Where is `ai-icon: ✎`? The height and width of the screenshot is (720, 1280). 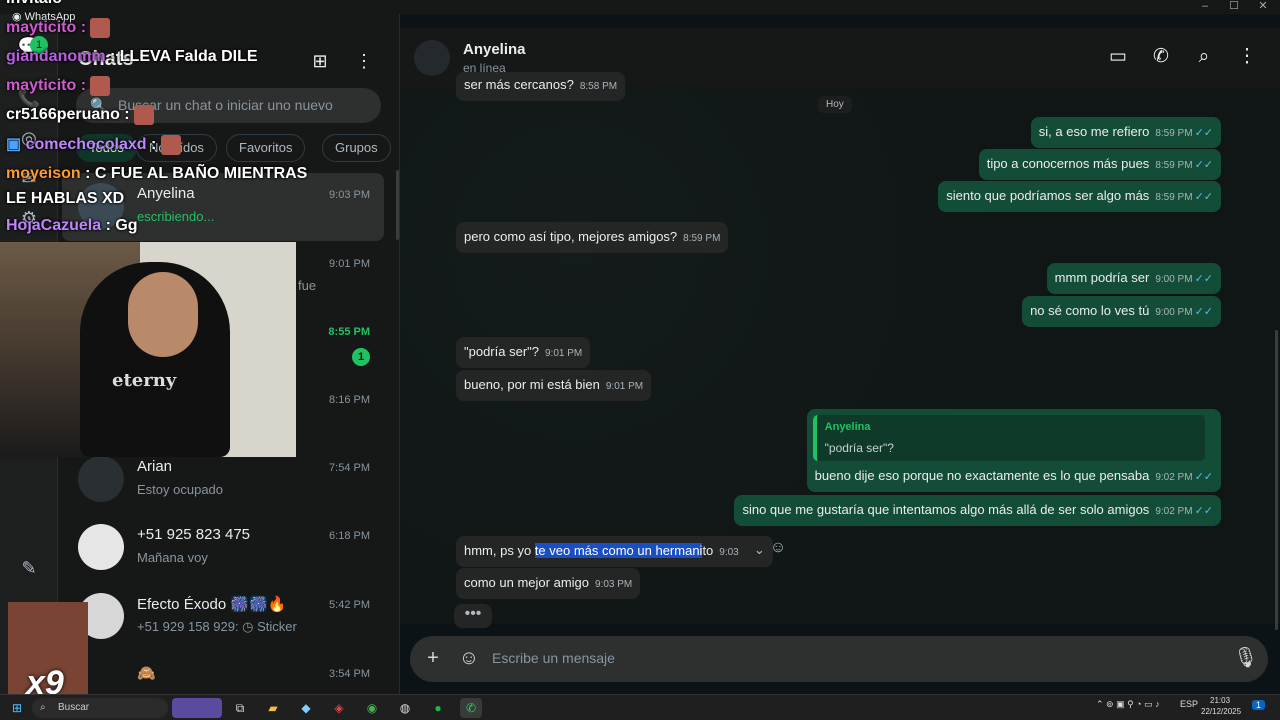
ai-icon: ✎ is located at coordinates (29, 568).